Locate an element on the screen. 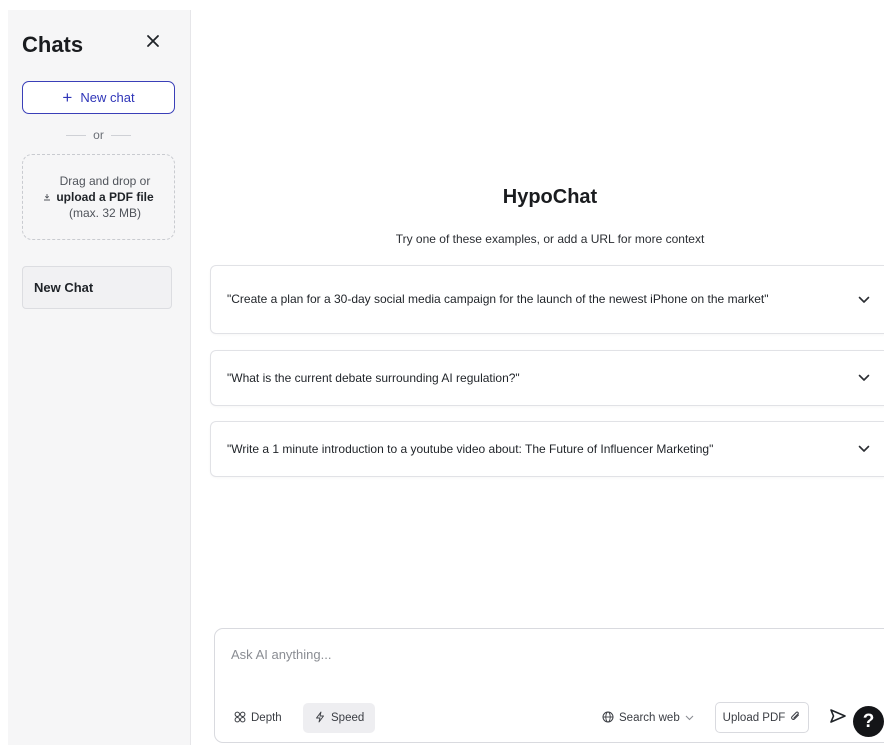  send-button is located at coordinates (838, 718).